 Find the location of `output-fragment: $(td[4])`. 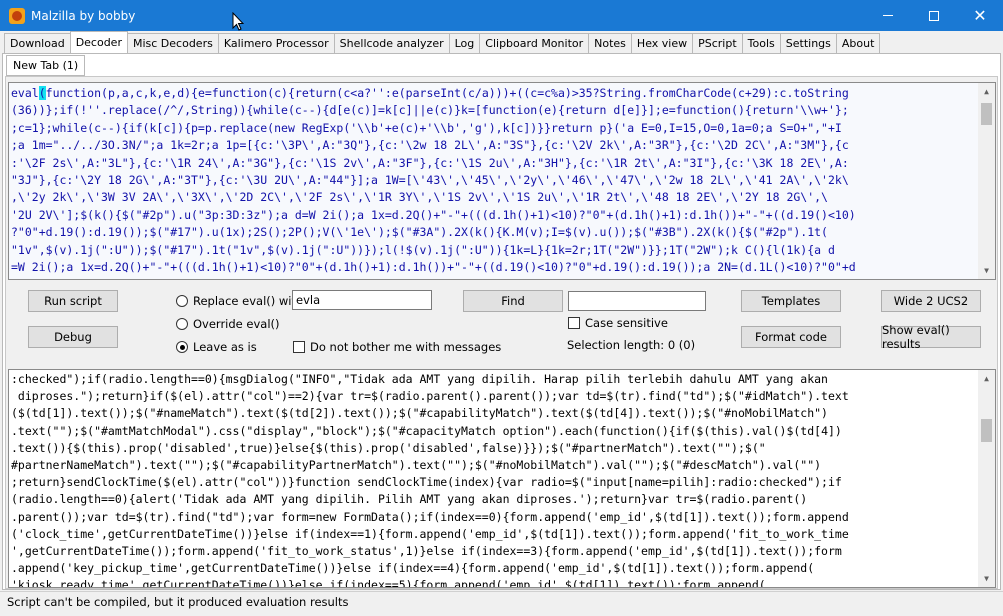

output-fragment: $(td[4]) is located at coordinates (814, 430).